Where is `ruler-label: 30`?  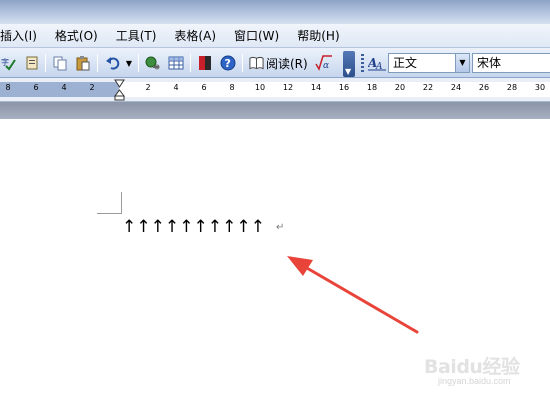
ruler-label: 30 is located at coordinates (540, 87).